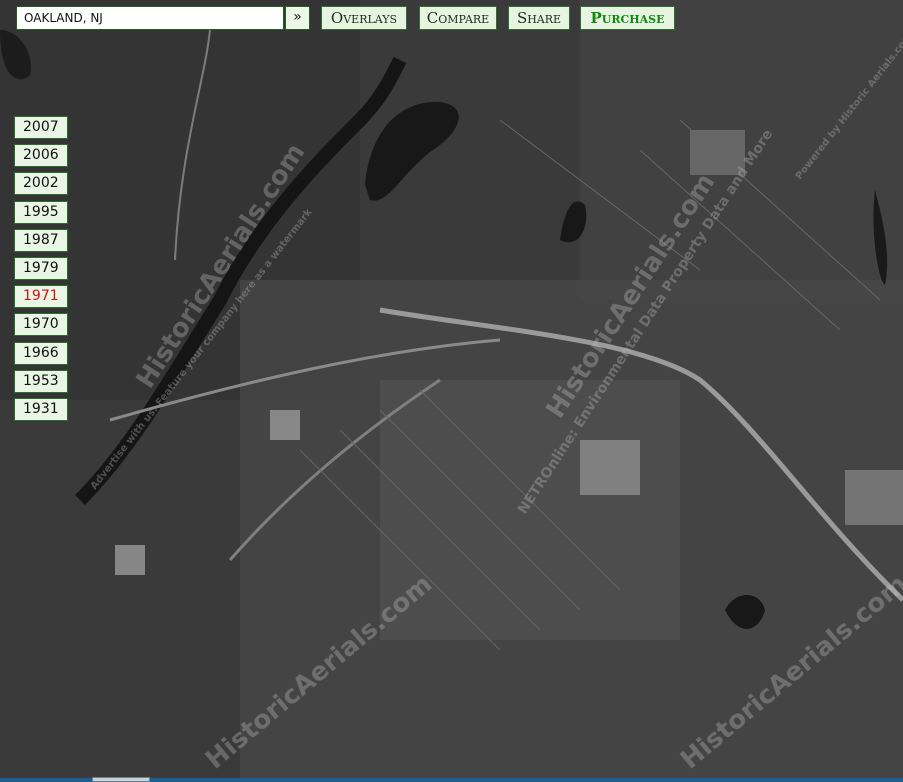 Image resolution: width=903 pixels, height=782 pixels. What do you see at coordinates (41, 184) in the screenshot?
I see `year-button-2002: 2002` at bounding box center [41, 184].